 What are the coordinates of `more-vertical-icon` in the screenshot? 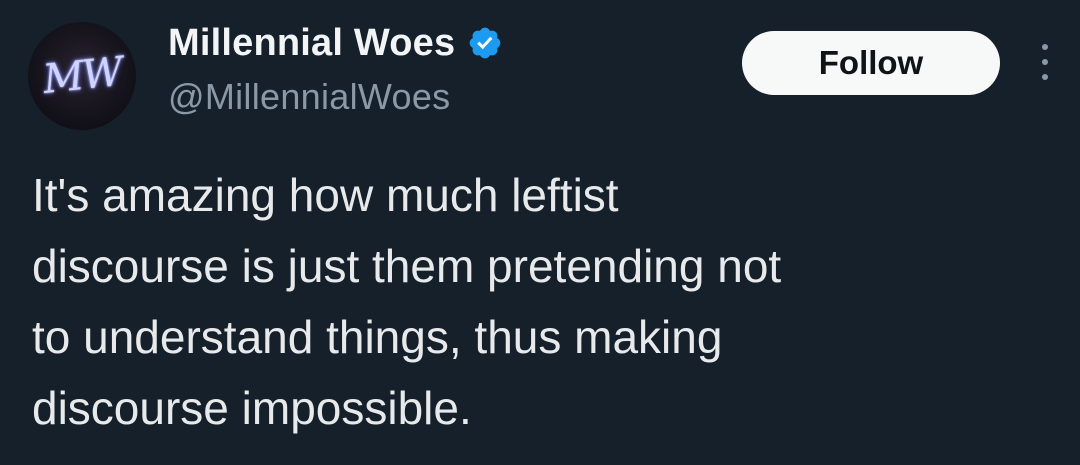 It's located at (1045, 62).